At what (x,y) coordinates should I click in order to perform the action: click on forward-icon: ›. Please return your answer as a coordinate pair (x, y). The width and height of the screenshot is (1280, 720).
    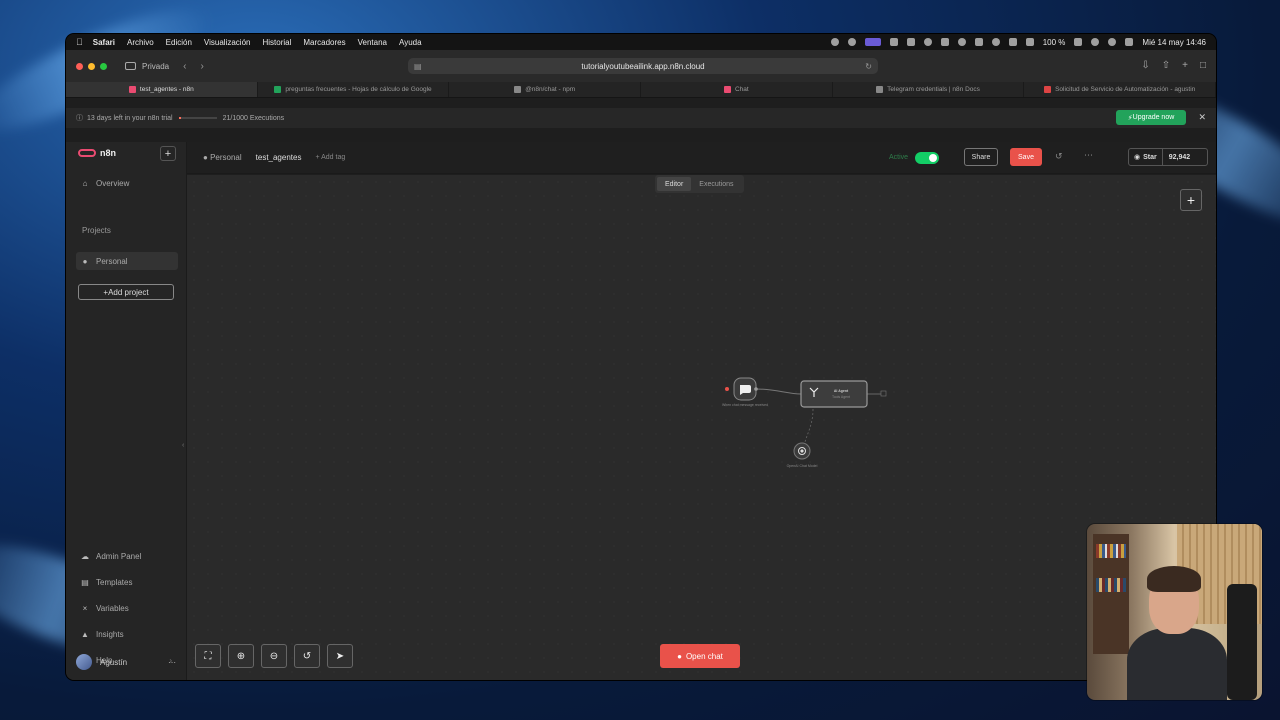
    Looking at the image, I should click on (201, 66).